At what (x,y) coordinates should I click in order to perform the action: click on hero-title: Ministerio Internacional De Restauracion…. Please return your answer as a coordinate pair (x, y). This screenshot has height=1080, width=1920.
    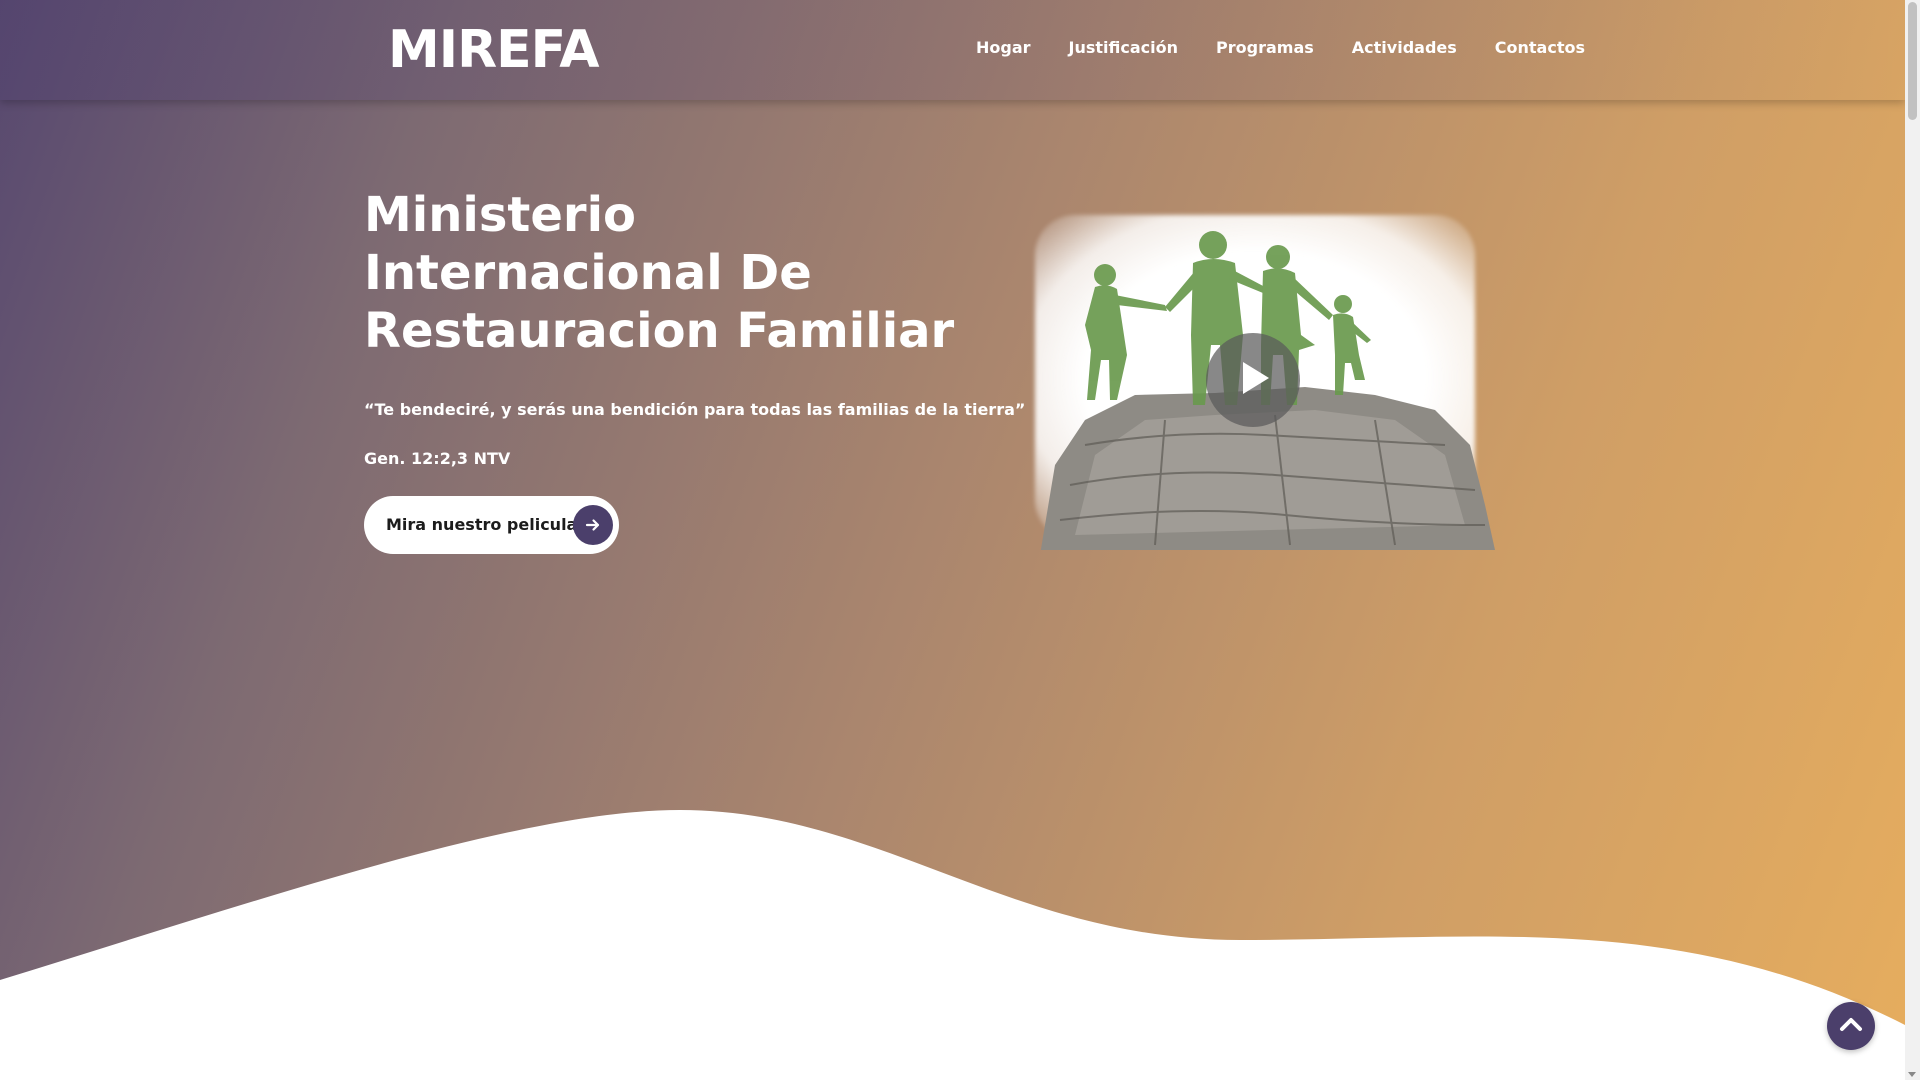
    Looking at the image, I should click on (664, 273).